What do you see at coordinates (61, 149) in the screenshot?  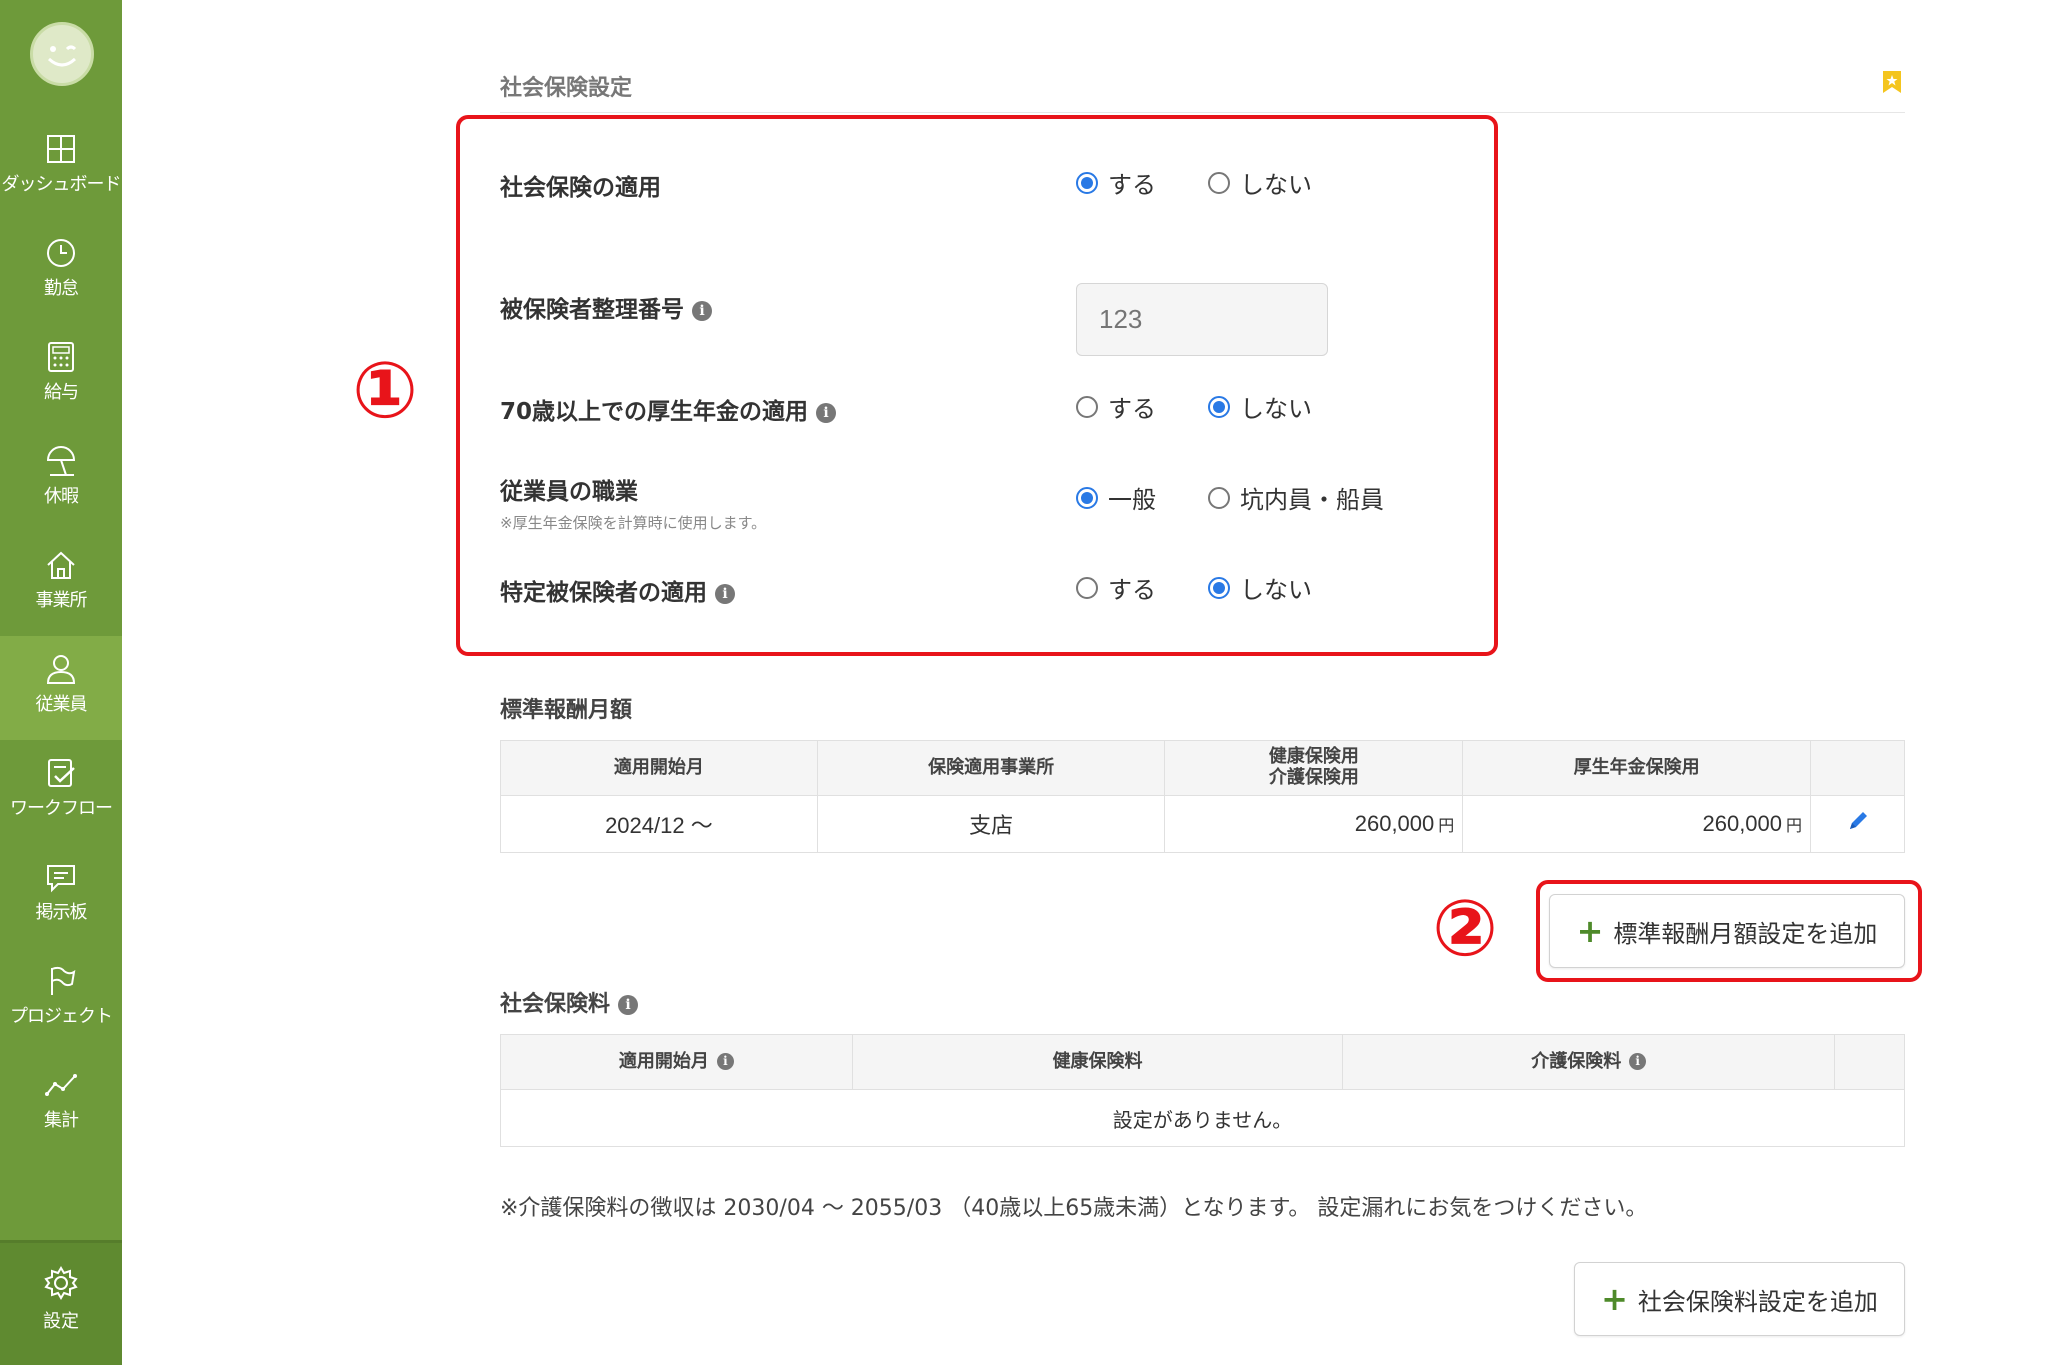 I see `dashboard-icon` at bounding box center [61, 149].